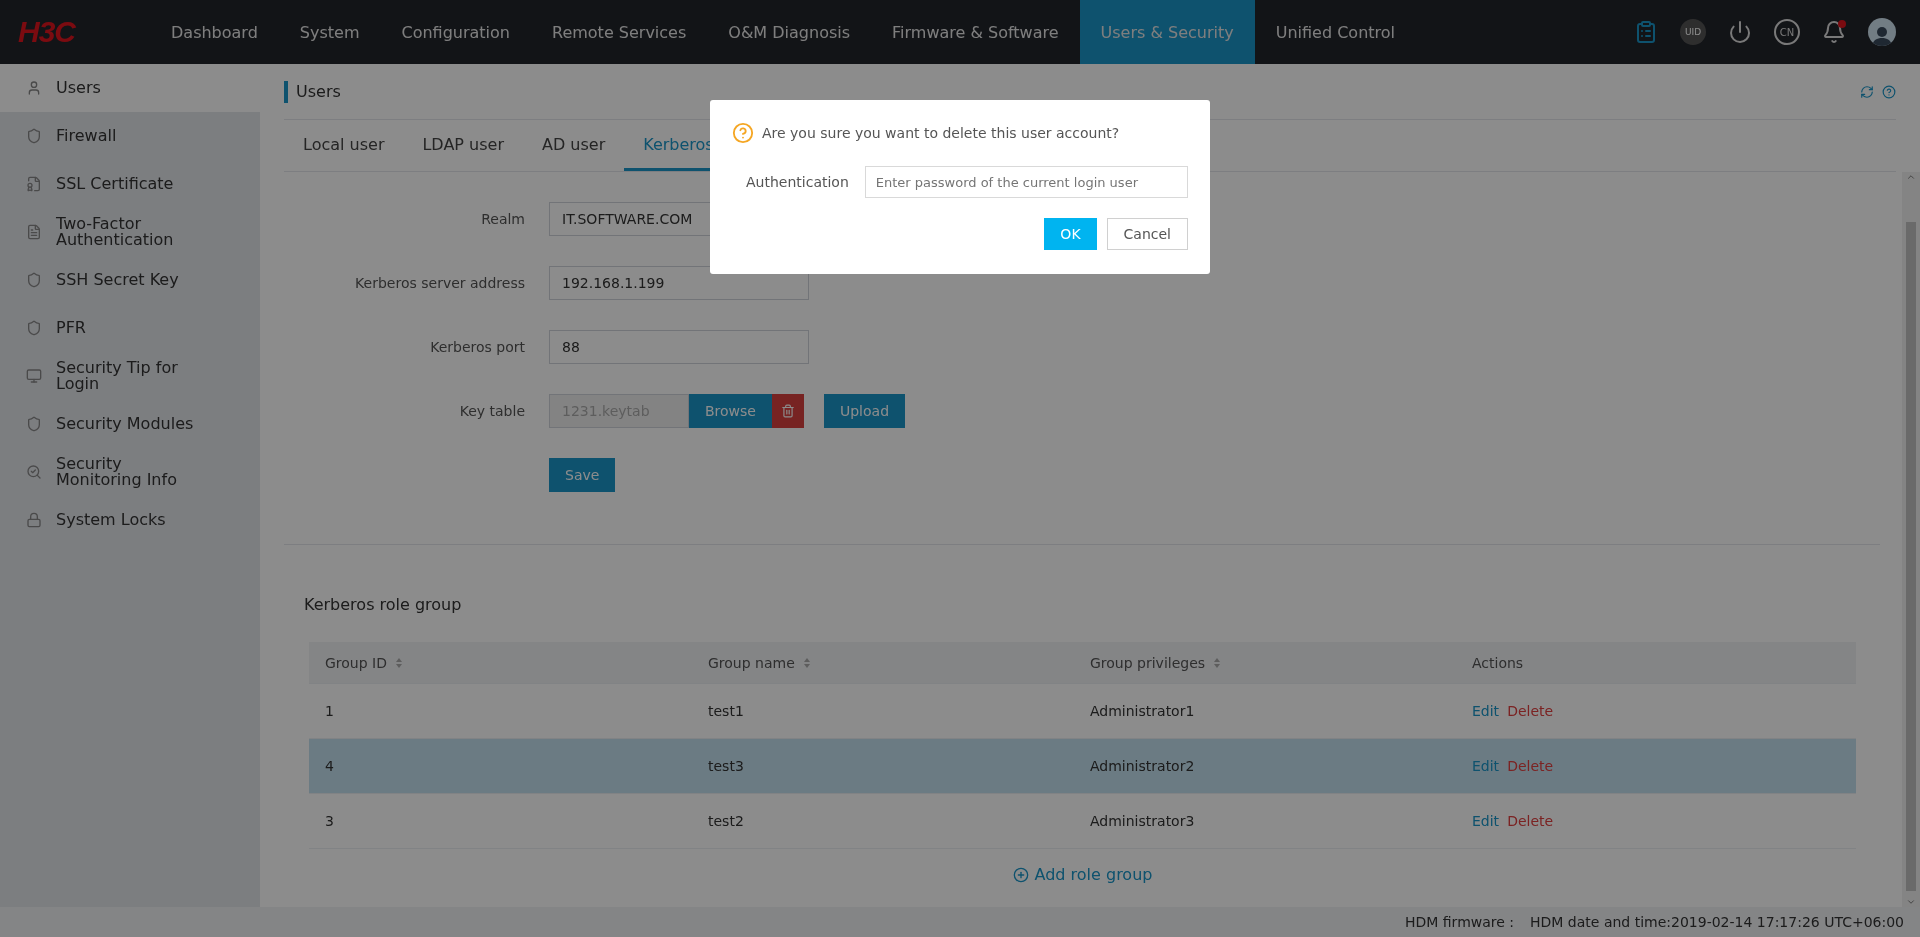 Image resolution: width=1920 pixels, height=937 pixels. I want to click on document-icon, so click(34, 232).